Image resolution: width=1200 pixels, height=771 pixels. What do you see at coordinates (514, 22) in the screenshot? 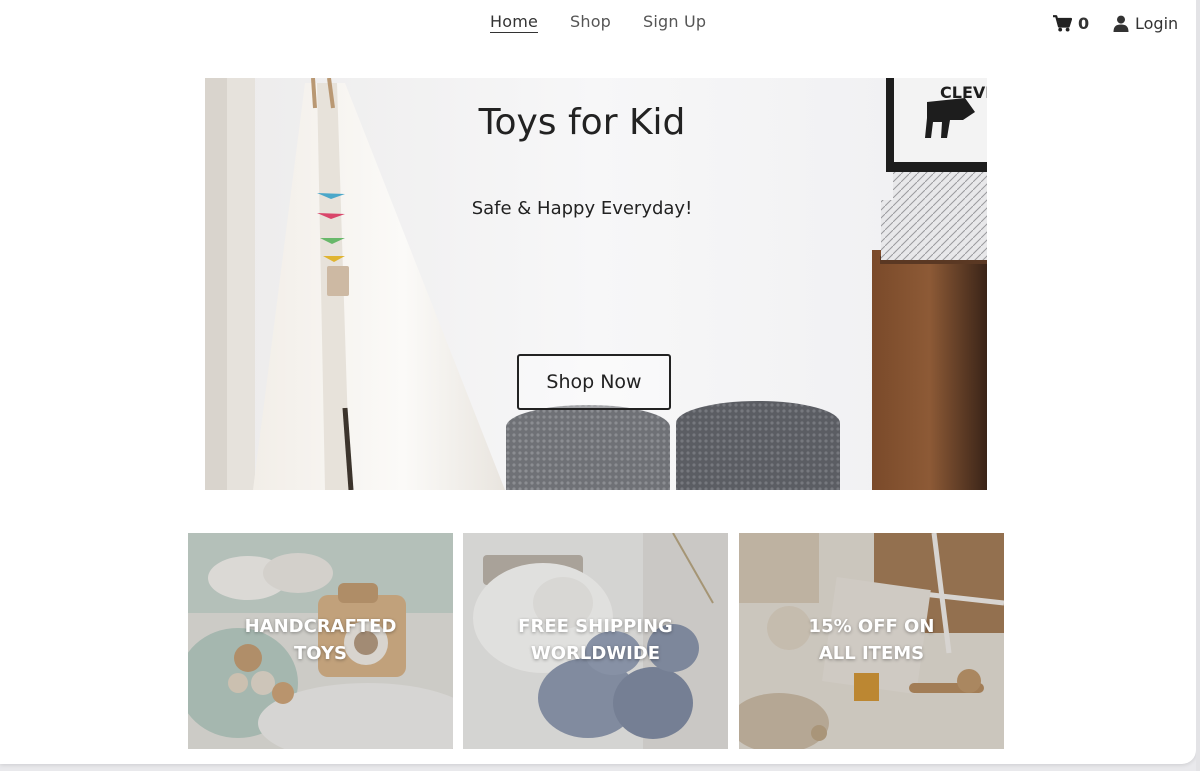
I see `nav-link-home: Home` at bounding box center [514, 22].